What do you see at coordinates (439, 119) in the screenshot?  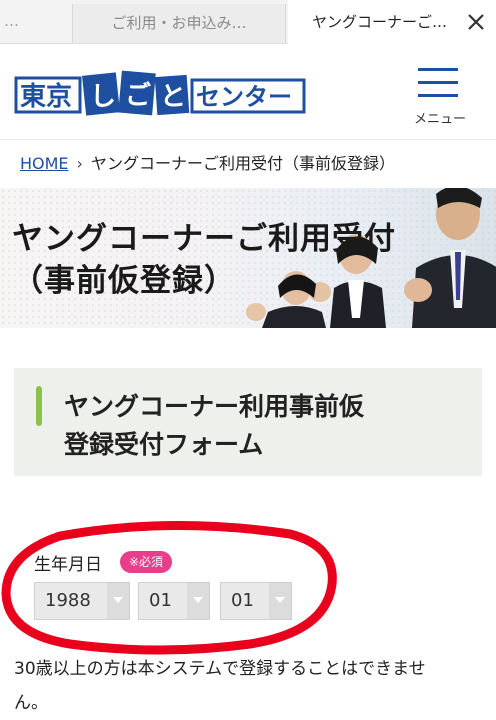 I see `menu-label: メニュー` at bounding box center [439, 119].